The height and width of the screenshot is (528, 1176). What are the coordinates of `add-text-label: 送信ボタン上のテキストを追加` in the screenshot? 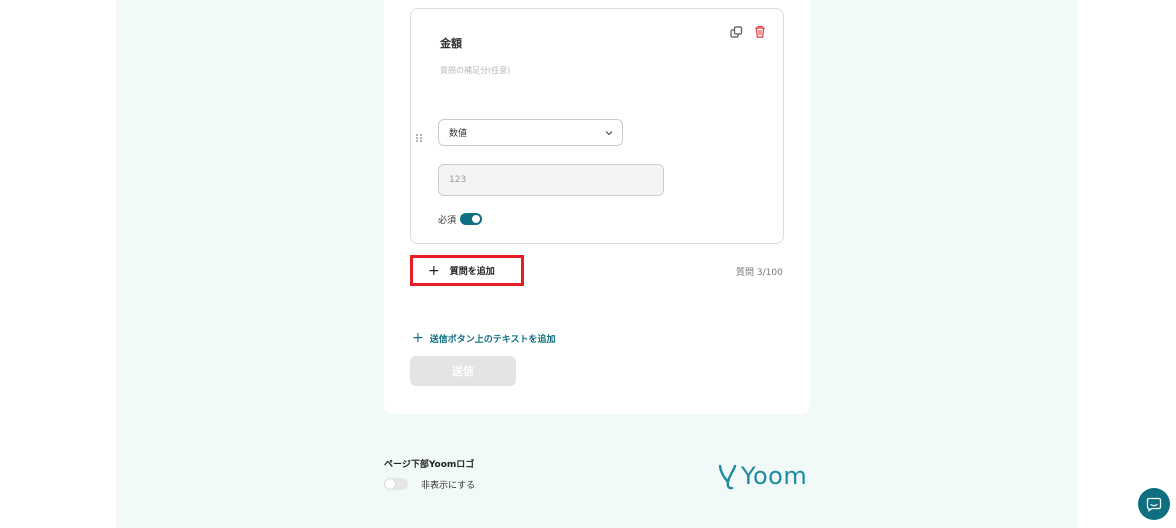 It's located at (492, 339).